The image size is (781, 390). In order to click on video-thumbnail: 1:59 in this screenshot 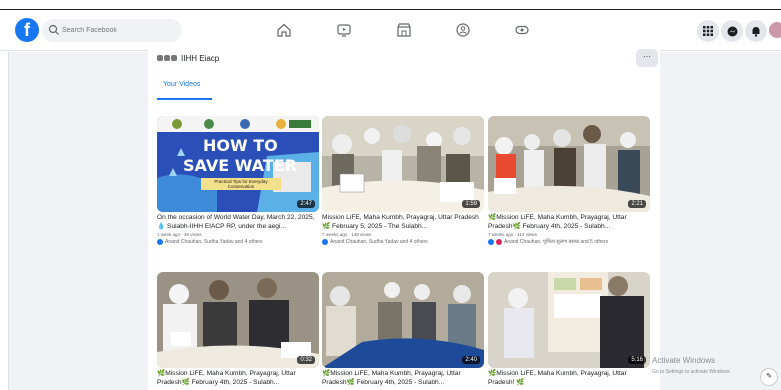, I will do `click(403, 164)`.